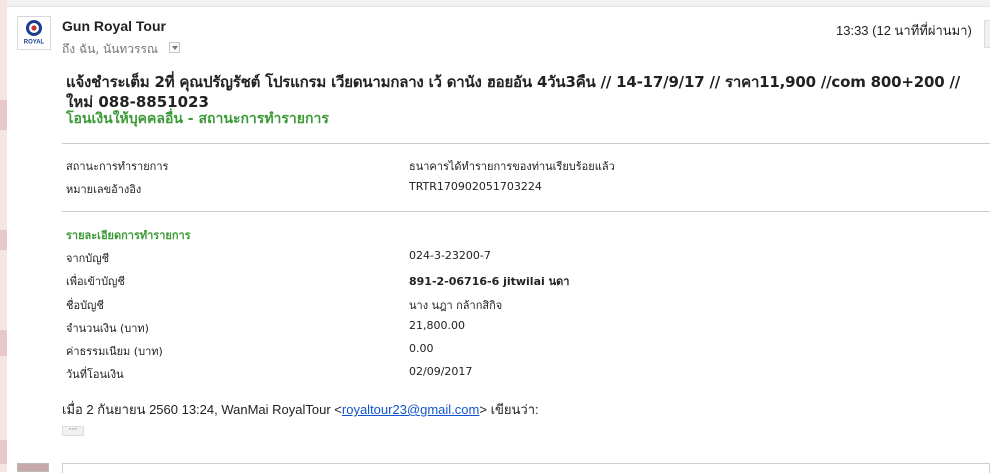 The image size is (990, 473). What do you see at coordinates (73, 431) in the screenshot?
I see `show-trimmed-content-button: ···` at bounding box center [73, 431].